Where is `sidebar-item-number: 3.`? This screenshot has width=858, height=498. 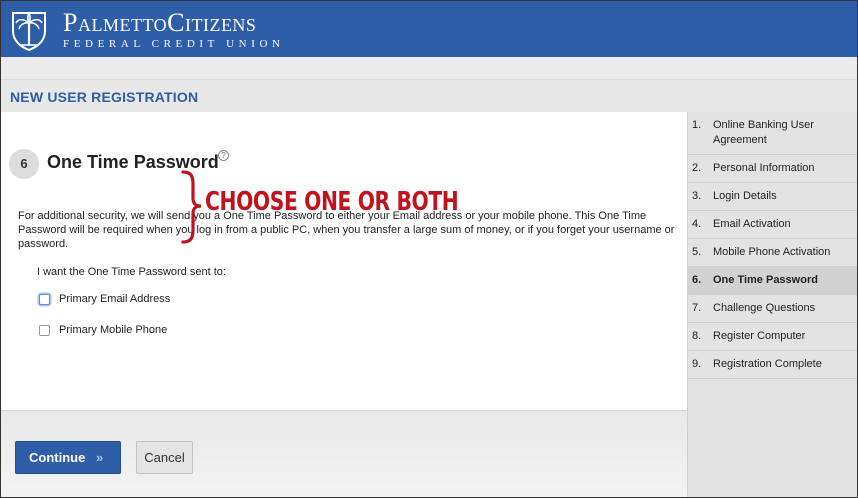
sidebar-item-number: 3. is located at coordinates (697, 196).